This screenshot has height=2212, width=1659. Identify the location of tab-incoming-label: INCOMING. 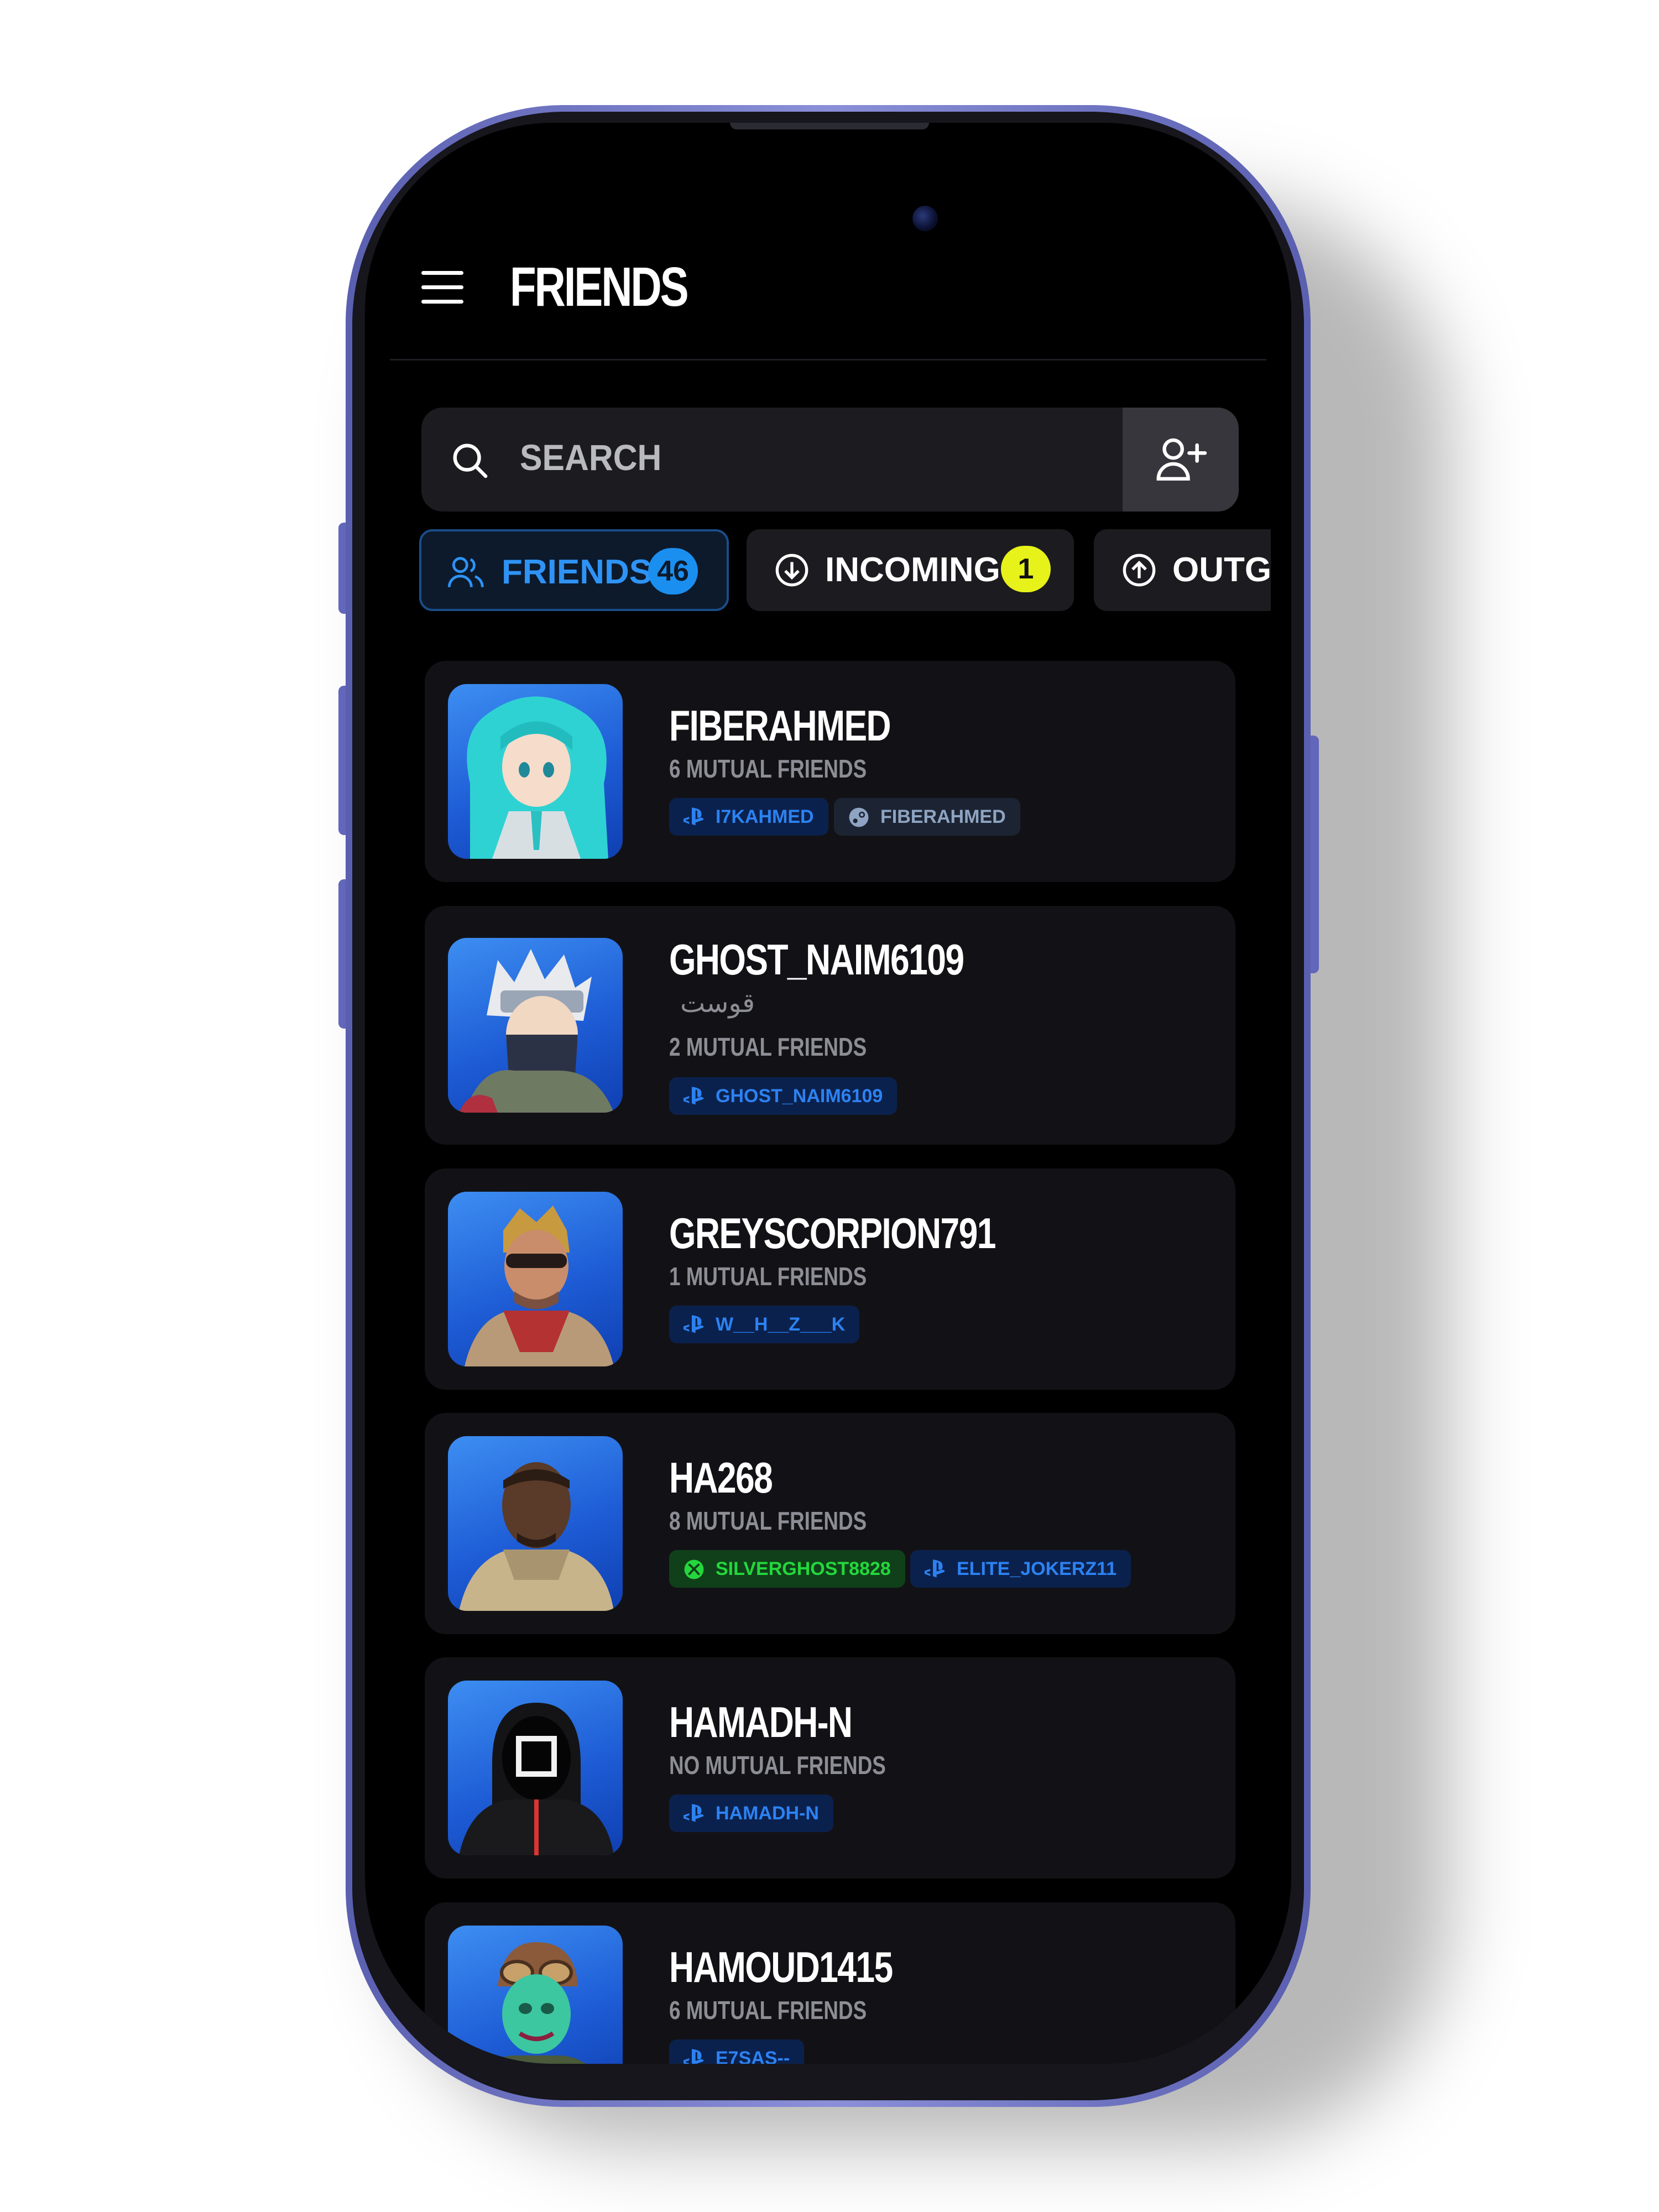
(913, 570).